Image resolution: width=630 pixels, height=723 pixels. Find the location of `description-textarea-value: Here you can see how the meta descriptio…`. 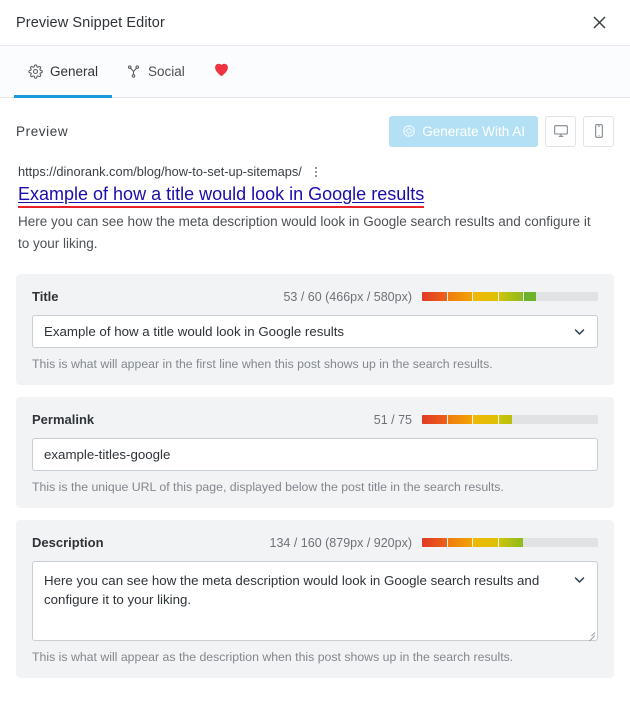

description-textarea-value: Here you can see how the meta descriptio… is located at coordinates (292, 590).